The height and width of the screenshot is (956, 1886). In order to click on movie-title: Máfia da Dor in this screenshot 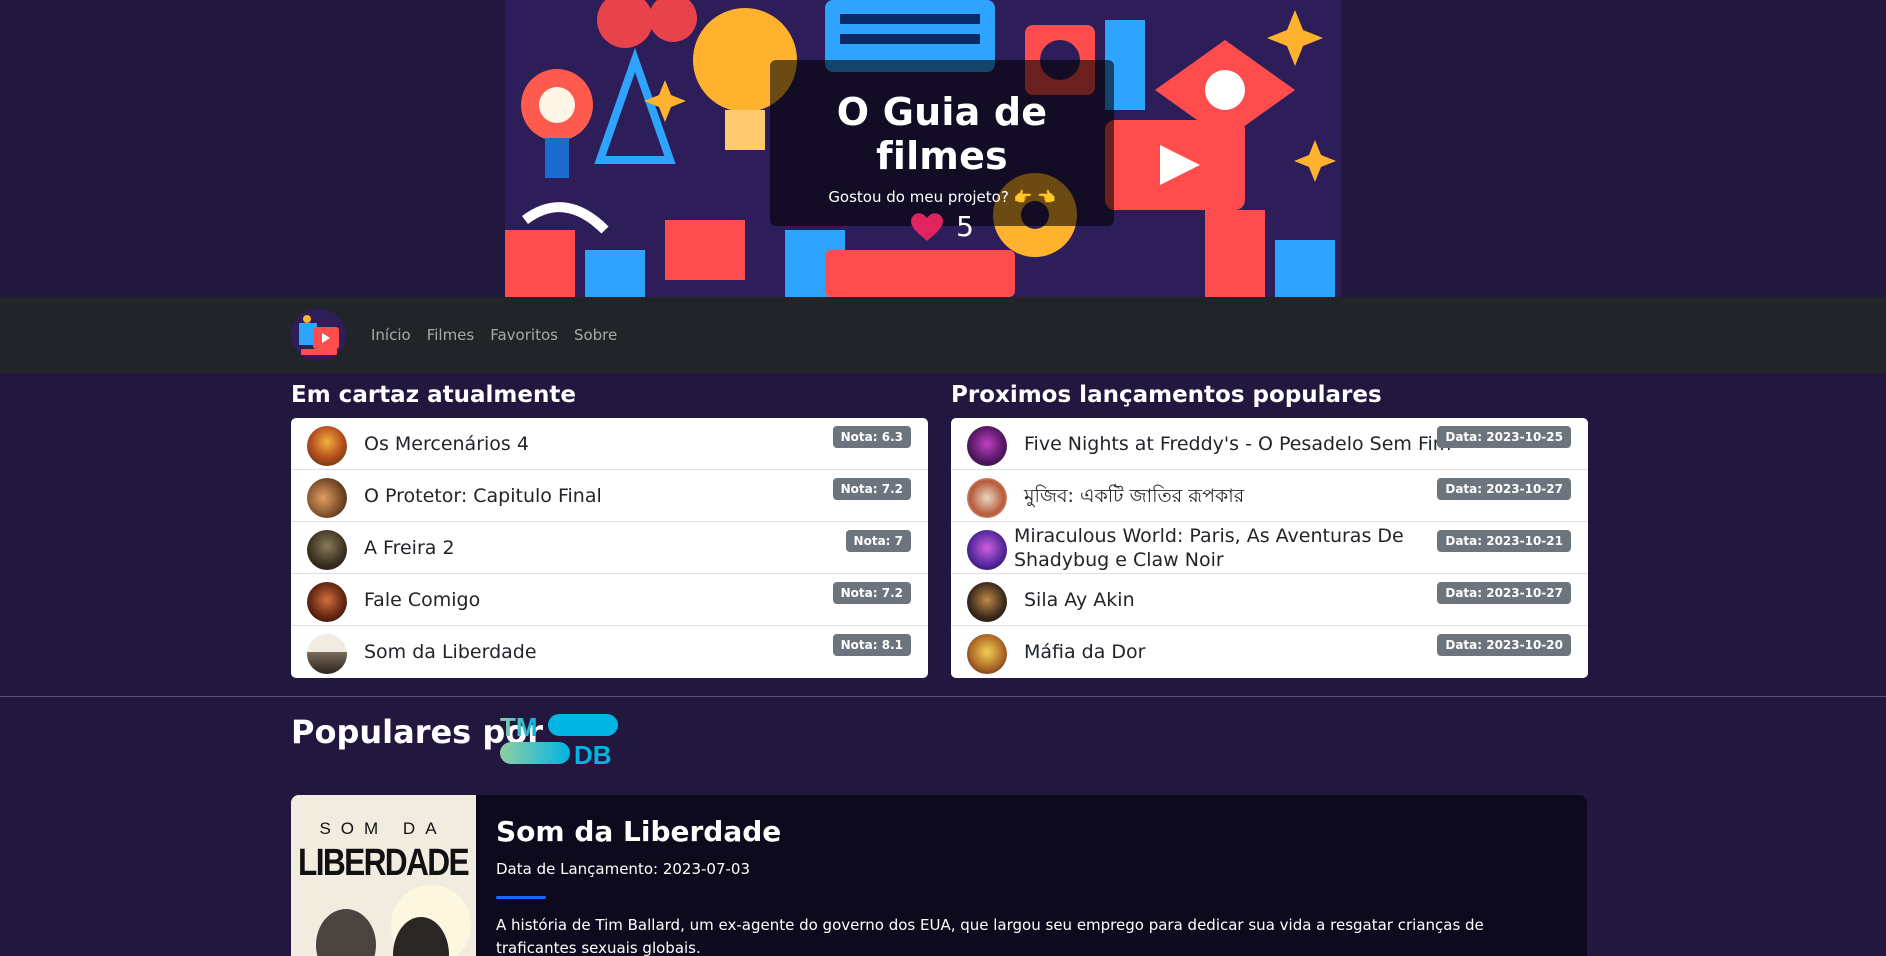, I will do `click(1085, 652)`.